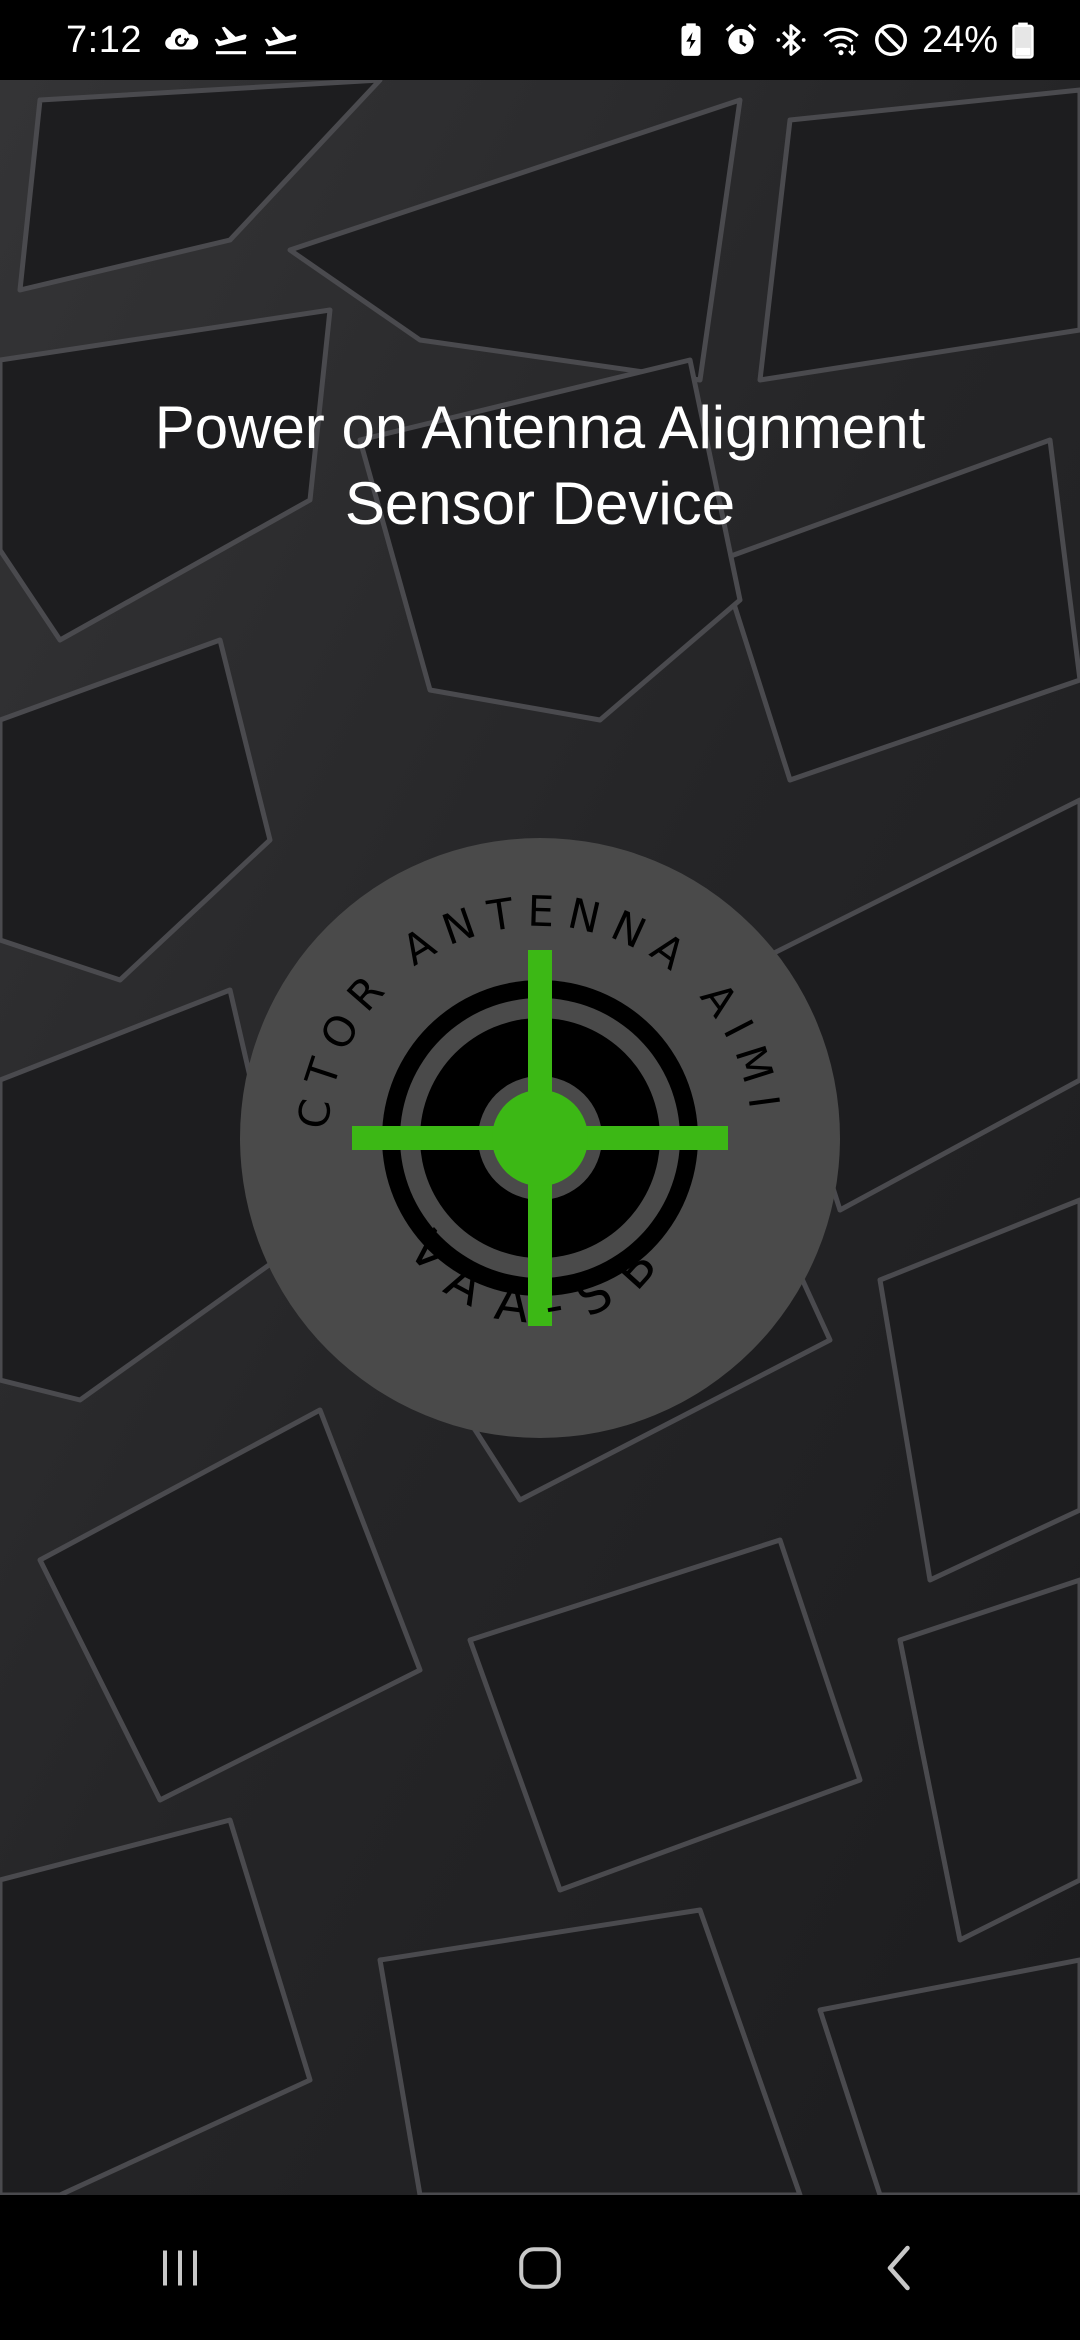 The image size is (1080, 2340). I want to click on cloud-sync-icon, so click(181, 40).